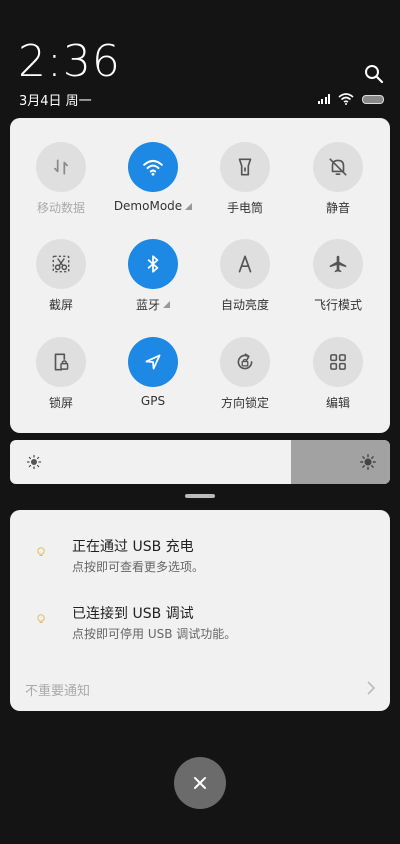 This screenshot has width=400, height=844. I want to click on tile-label: 锁屏, so click(61, 402).